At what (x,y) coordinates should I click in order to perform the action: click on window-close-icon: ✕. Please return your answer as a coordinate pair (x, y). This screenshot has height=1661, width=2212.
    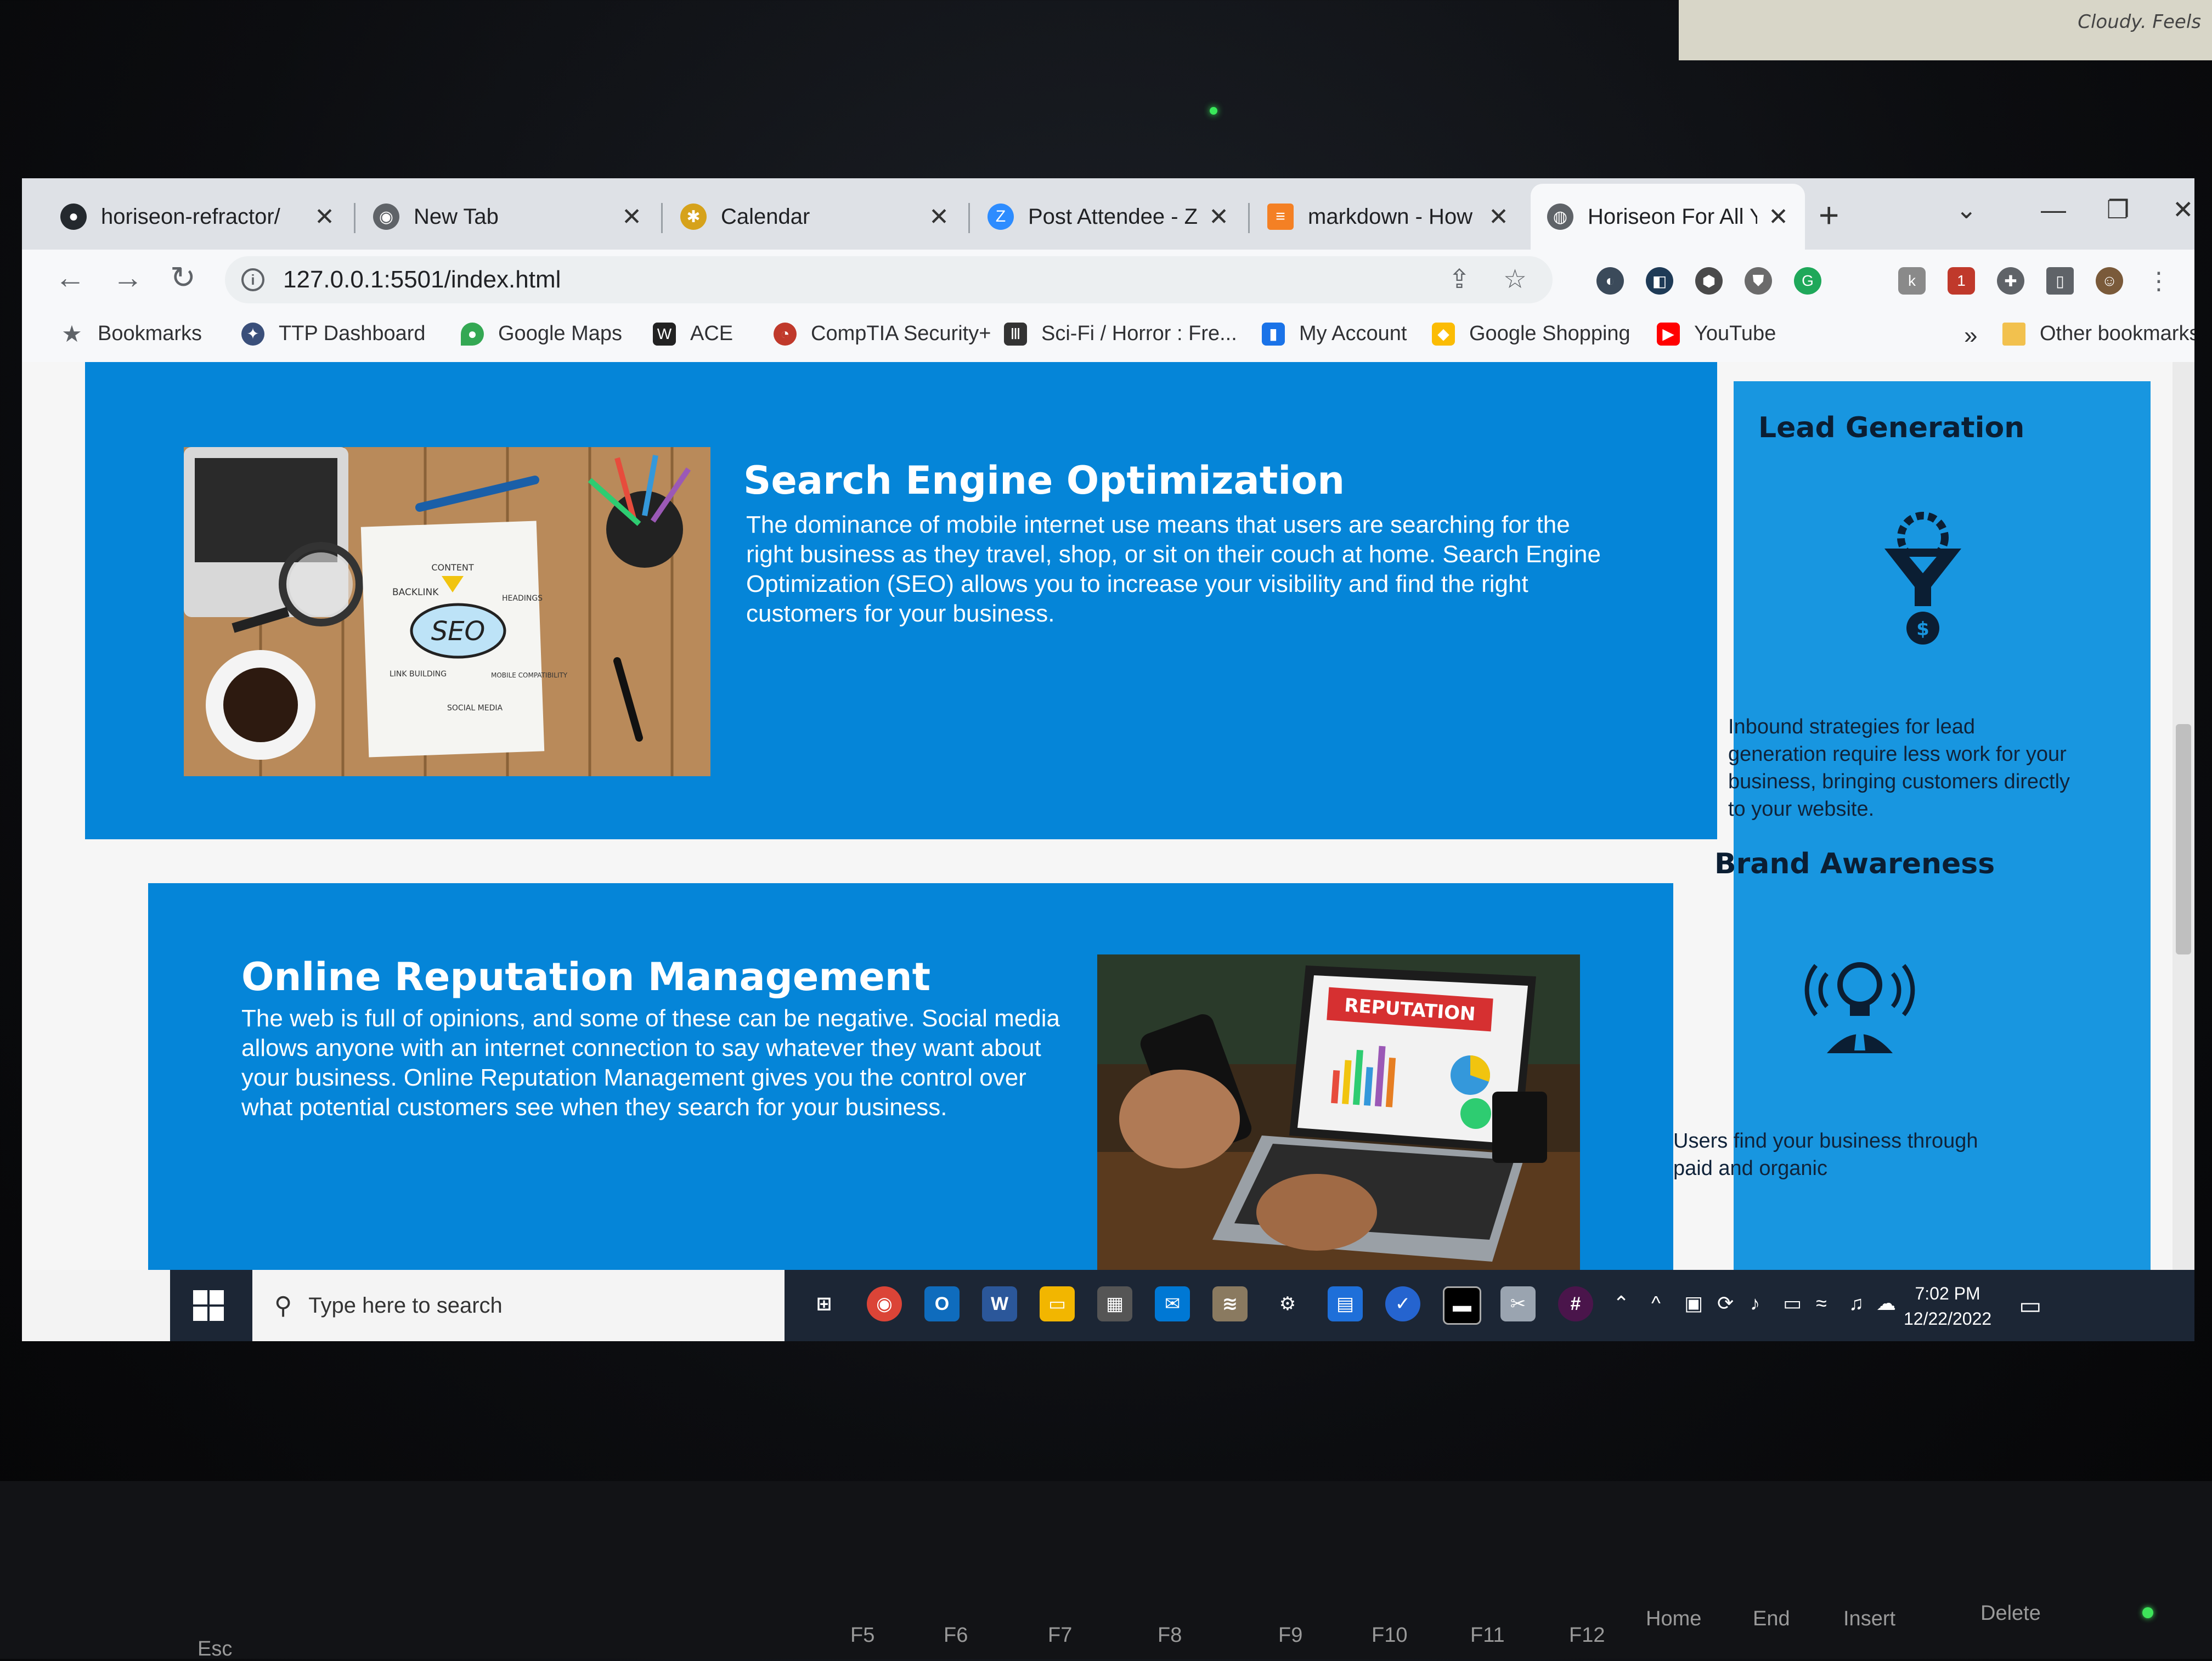
    Looking at the image, I should click on (2183, 210).